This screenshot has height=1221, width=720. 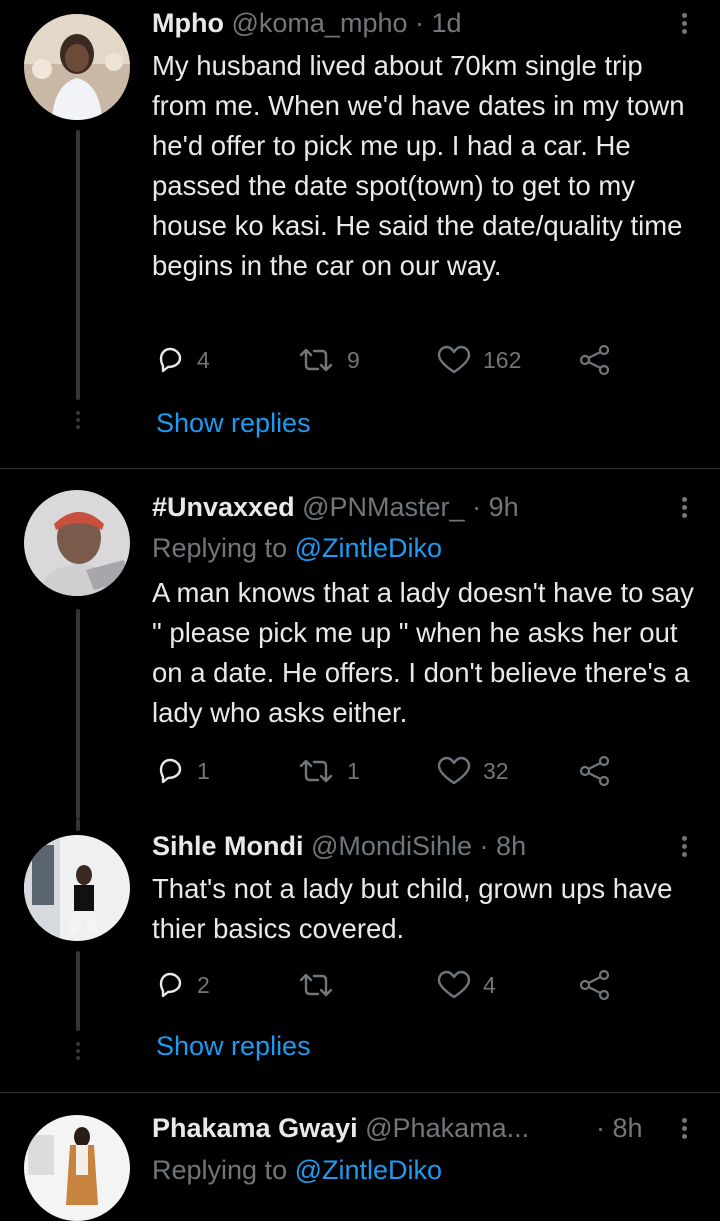 I want to click on retweet-count: 1, so click(x=353, y=770).